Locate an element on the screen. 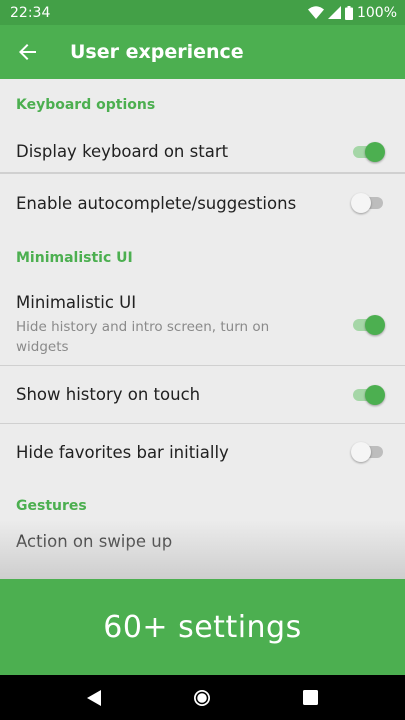  status-time: 22:34 is located at coordinates (30, 12).